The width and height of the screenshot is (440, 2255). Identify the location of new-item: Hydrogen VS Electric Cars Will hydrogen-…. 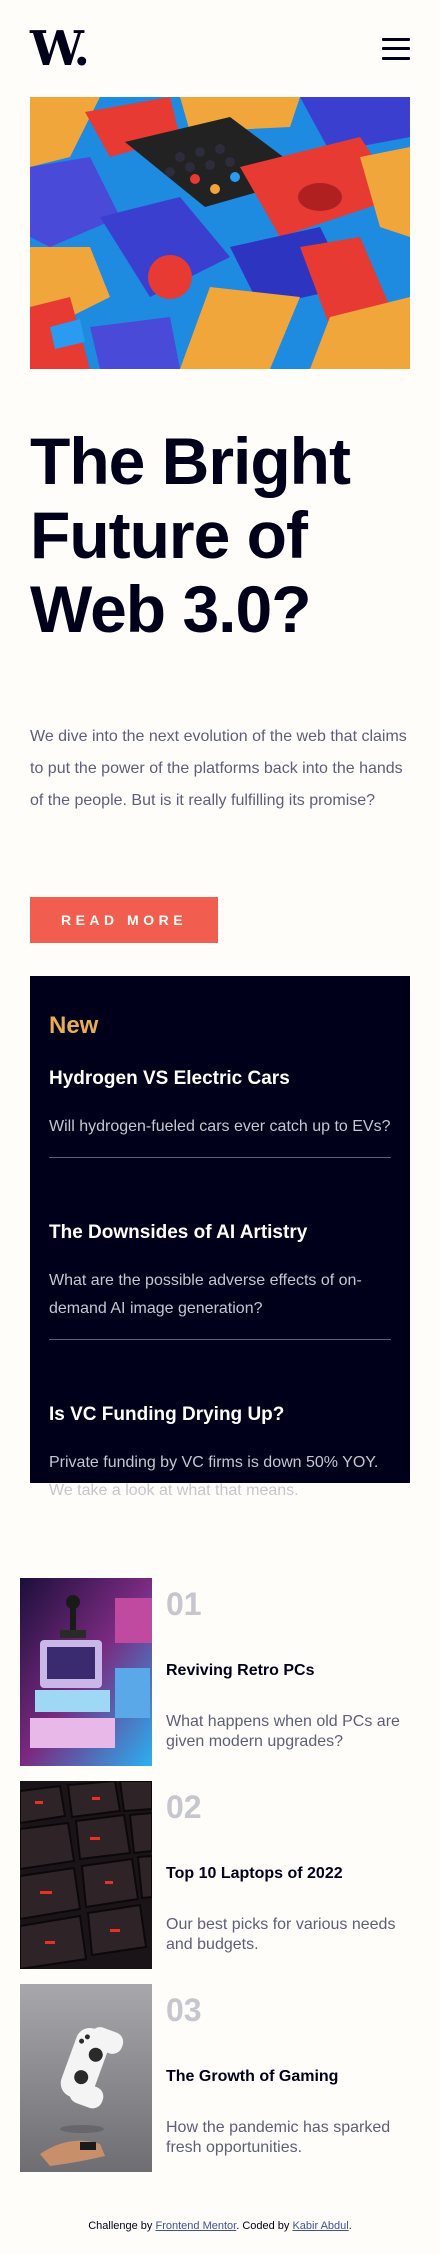
(220, 1113).